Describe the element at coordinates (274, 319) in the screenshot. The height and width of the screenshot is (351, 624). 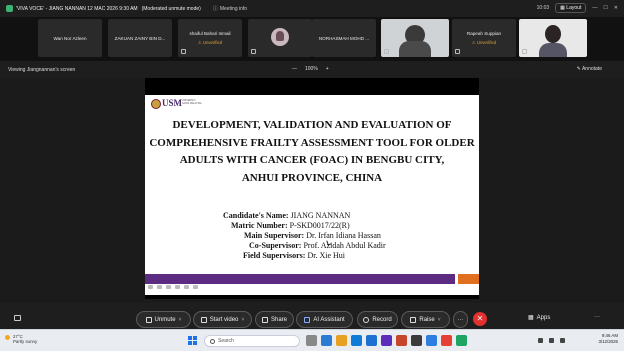
I see `share-button: Share` at that location.